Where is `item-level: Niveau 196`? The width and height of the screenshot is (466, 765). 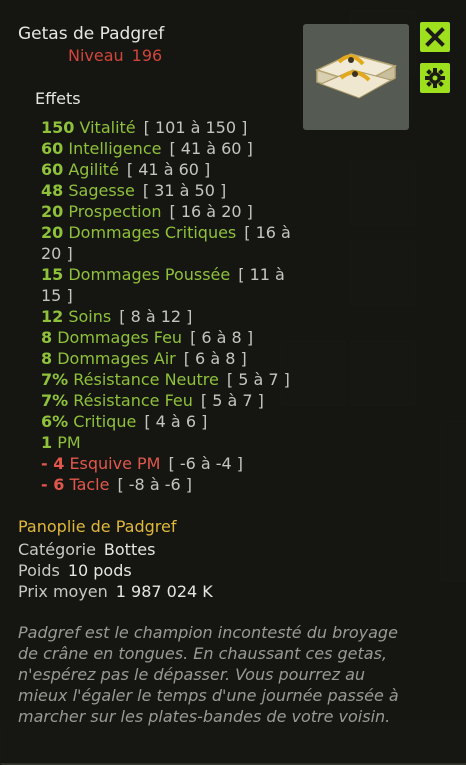
item-level: Niveau 196 is located at coordinates (115, 55).